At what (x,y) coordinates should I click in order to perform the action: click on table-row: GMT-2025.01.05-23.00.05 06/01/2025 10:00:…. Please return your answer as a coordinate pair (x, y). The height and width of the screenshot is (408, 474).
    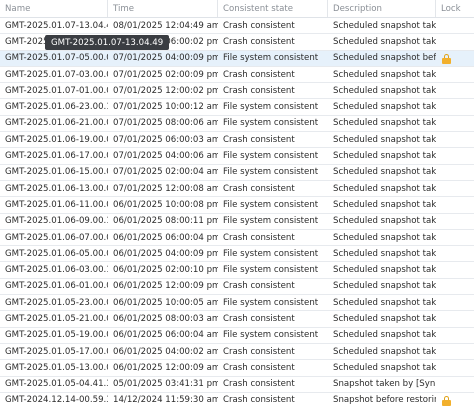
    Looking at the image, I should click on (237, 303).